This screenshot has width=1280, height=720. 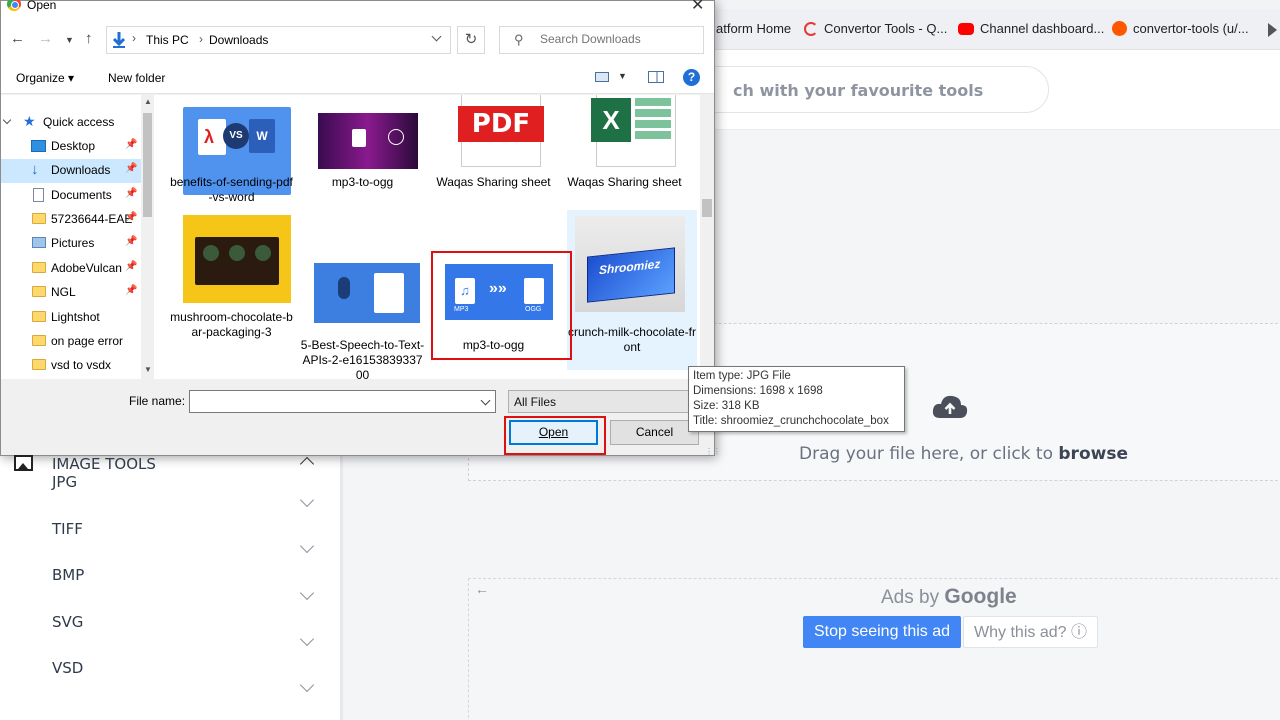 I want to click on recent-locations-icon: ▼, so click(x=69, y=40).